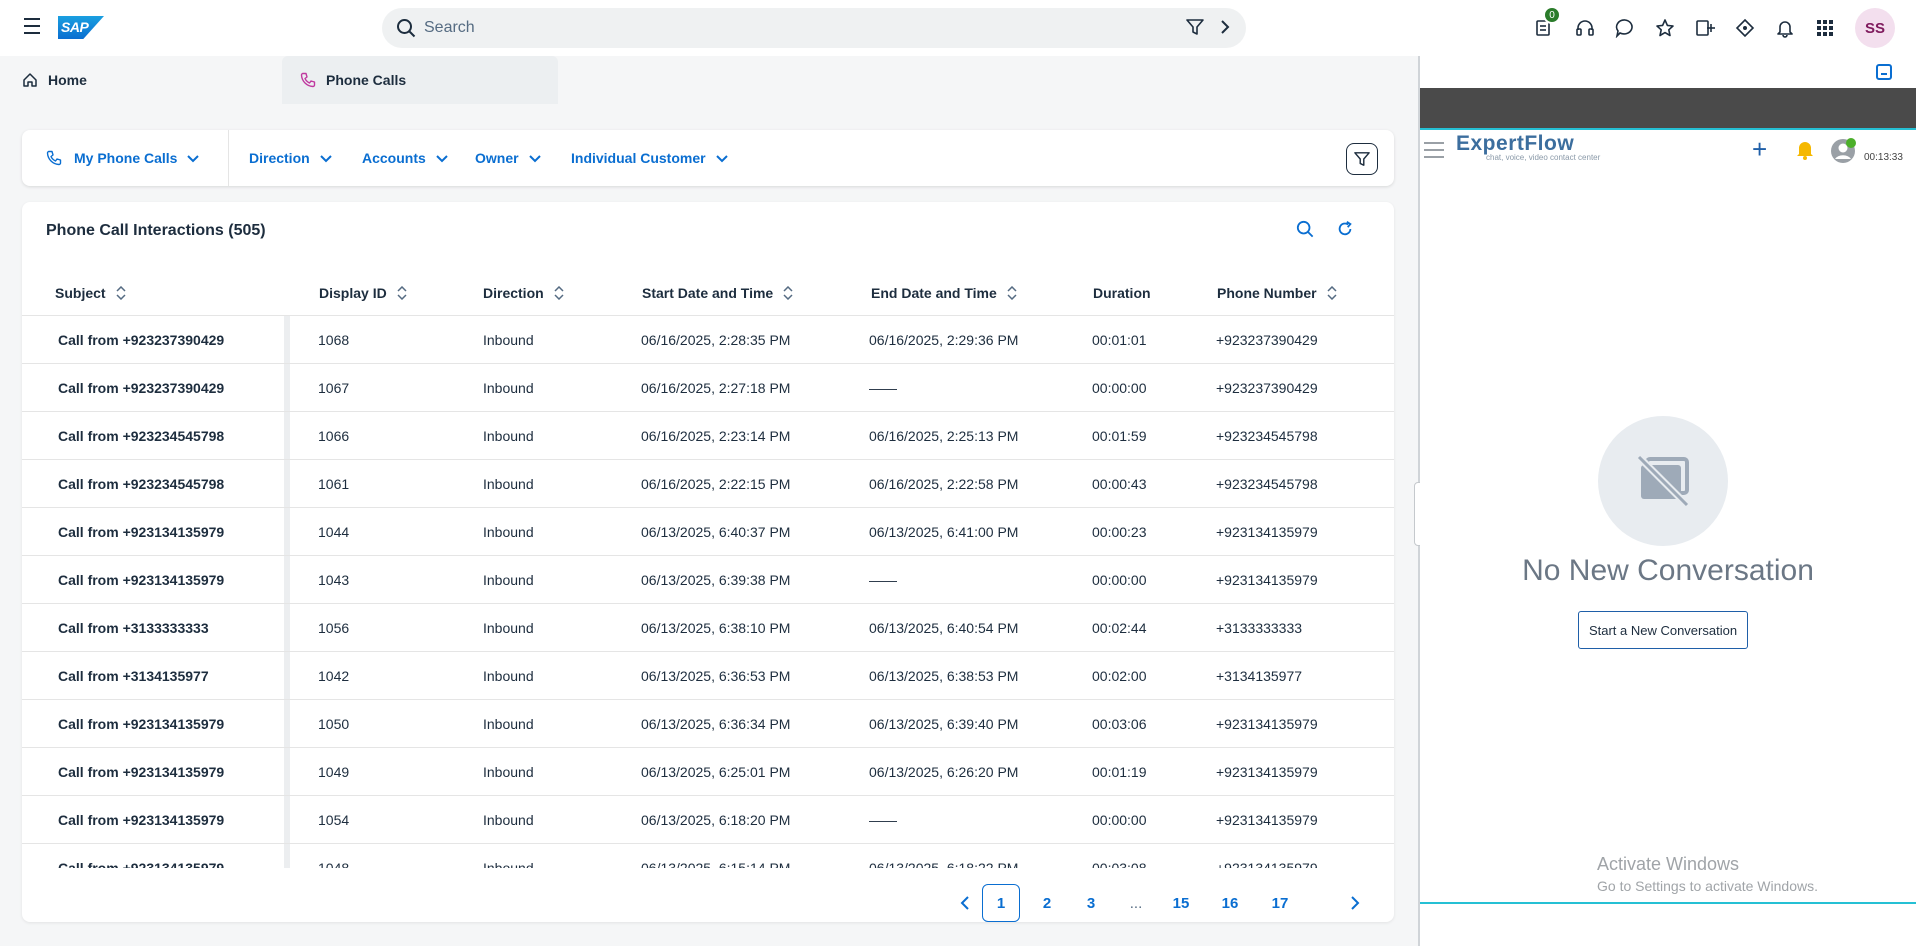 The width and height of the screenshot is (1916, 946). What do you see at coordinates (944, 772) in the screenshot?
I see `cell-end-date: 06/13/2025, 6:26:20 PM` at bounding box center [944, 772].